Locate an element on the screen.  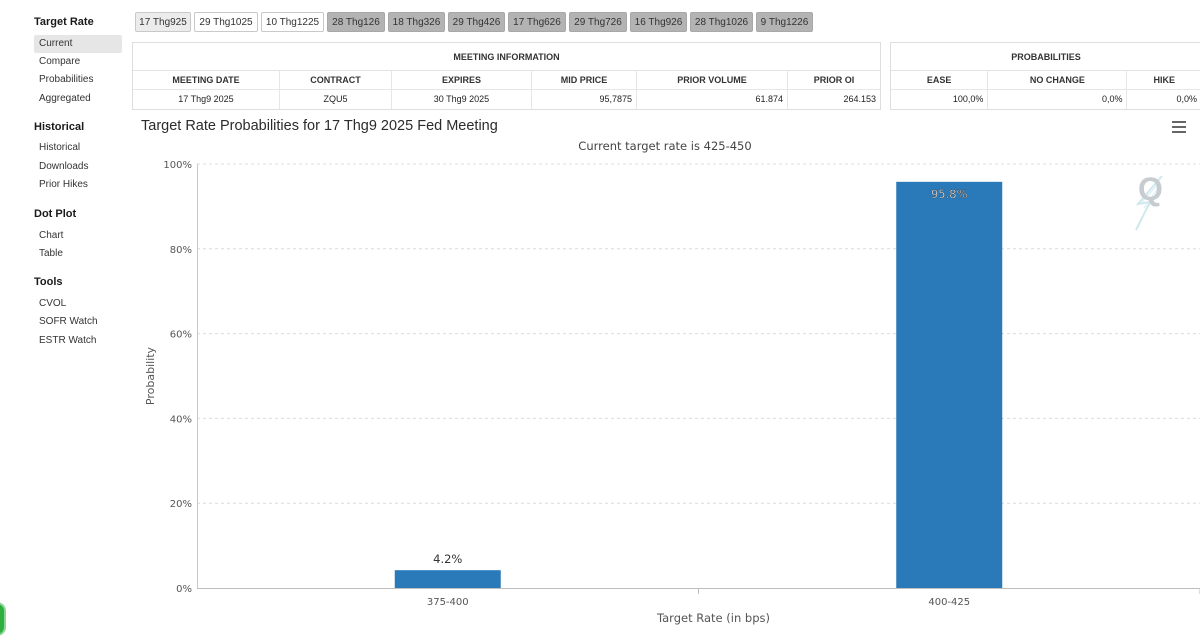
sidebar-heading-tools: Tools is located at coordinates (48, 282).